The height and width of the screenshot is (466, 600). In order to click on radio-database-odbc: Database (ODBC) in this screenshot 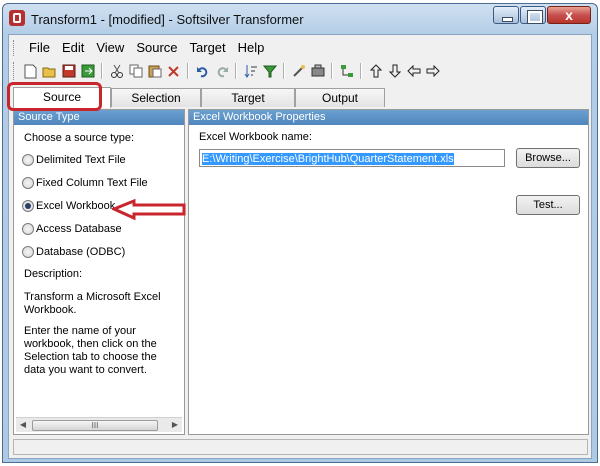, I will do `click(73, 252)`.